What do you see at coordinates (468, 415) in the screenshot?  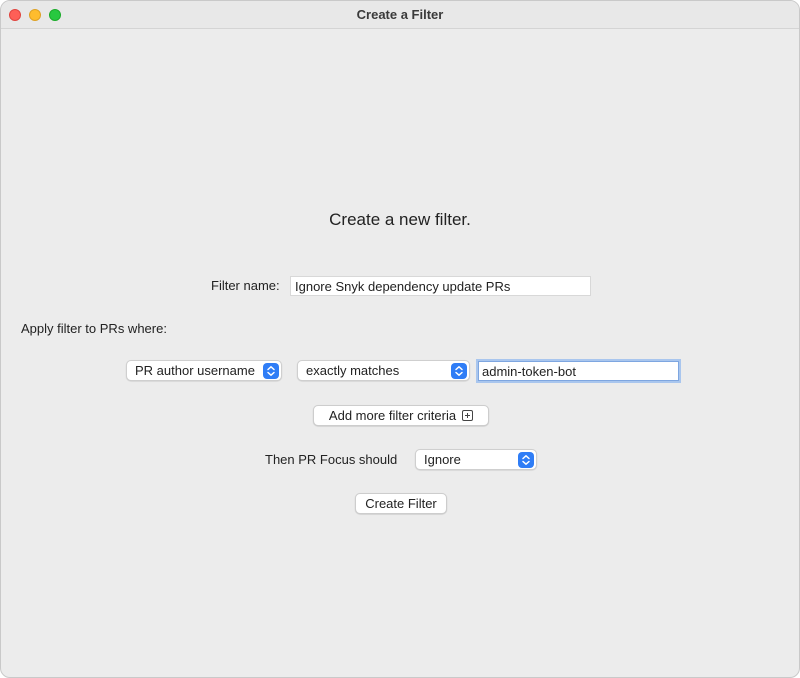 I see `plus-square-icon` at bounding box center [468, 415].